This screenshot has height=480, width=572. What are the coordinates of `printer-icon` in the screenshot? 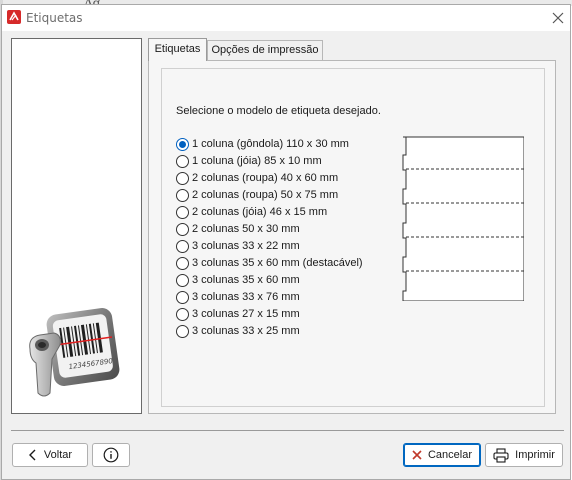 It's located at (501, 455).